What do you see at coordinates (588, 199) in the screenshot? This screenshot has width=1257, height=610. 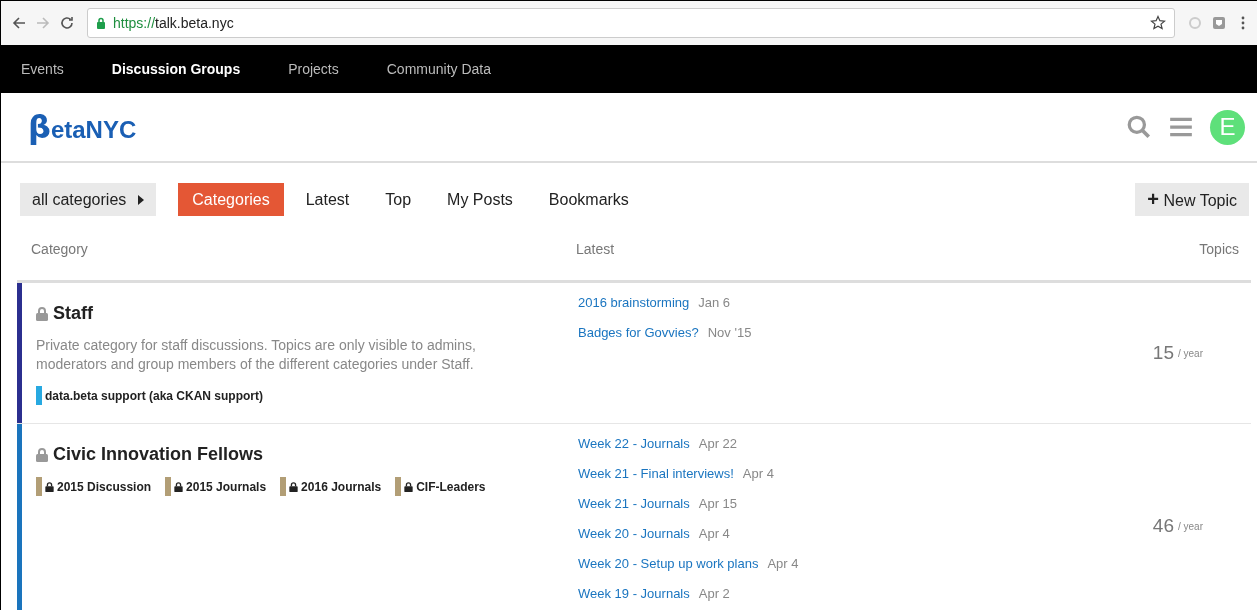 I see `nav-tab: Bookmarks` at bounding box center [588, 199].